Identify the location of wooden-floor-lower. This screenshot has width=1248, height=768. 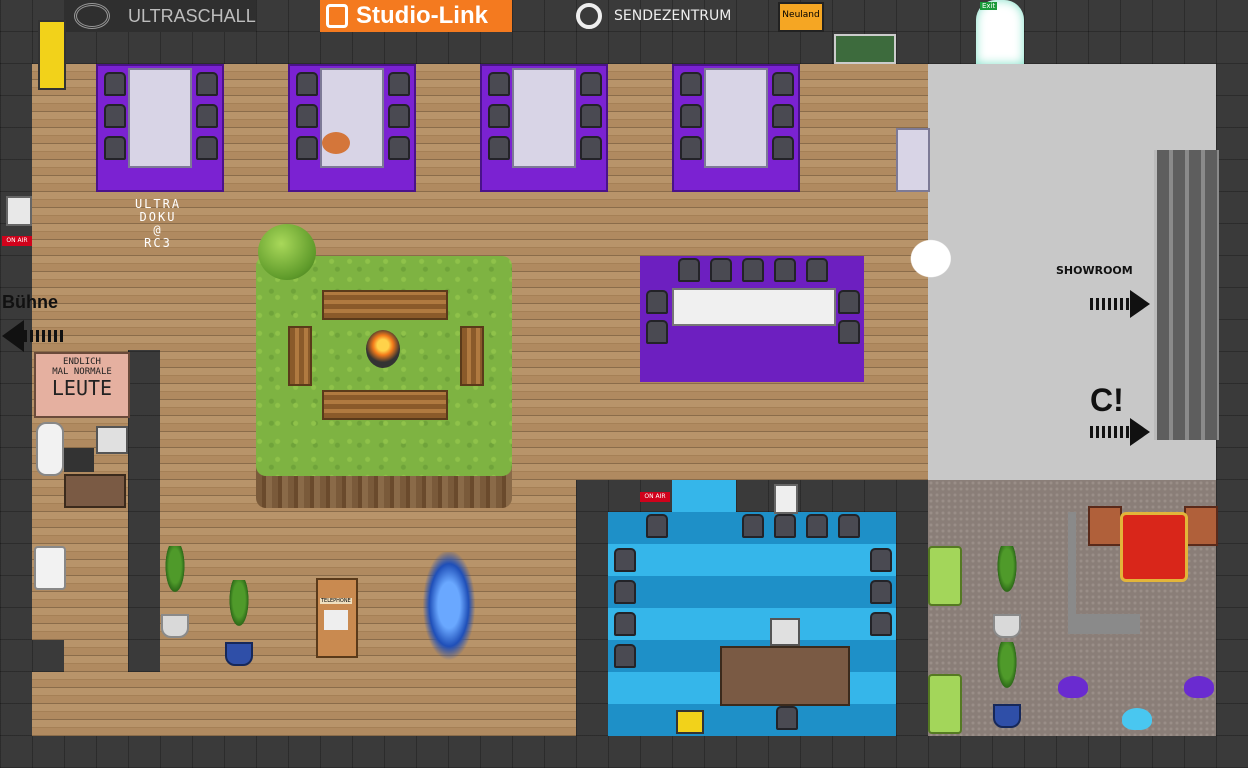
(304, 608).